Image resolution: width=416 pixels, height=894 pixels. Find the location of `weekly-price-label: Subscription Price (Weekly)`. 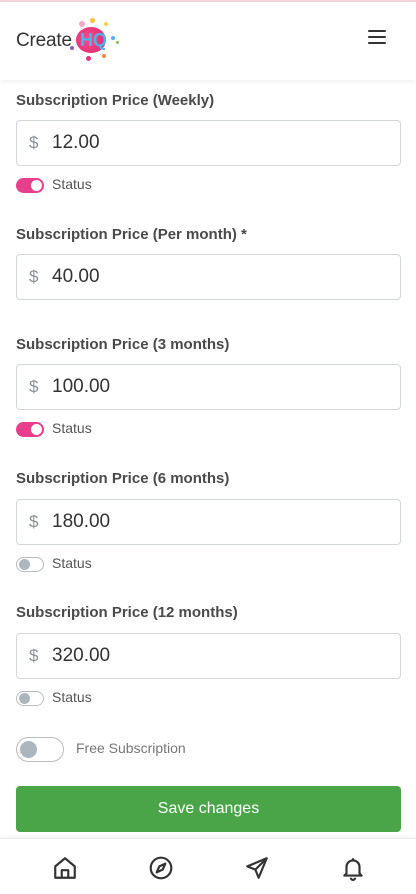

weekly-price-label: Subscription Price (Weekly) is located at coordinates (115, 100).